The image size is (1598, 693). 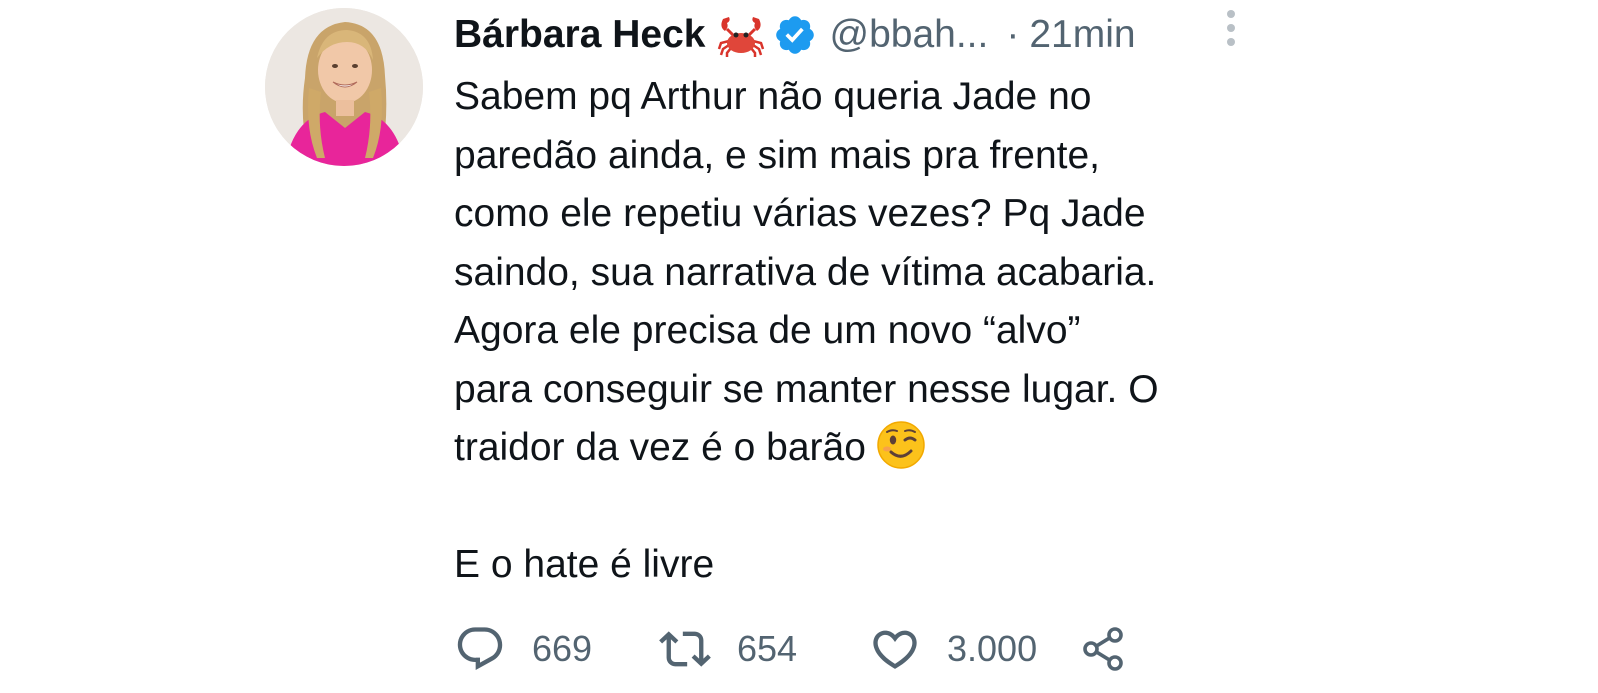 What do you see at coordinates (795, 35) in the screenshot?
I see `verified-badge-icon` at bounding box center [795, 35].